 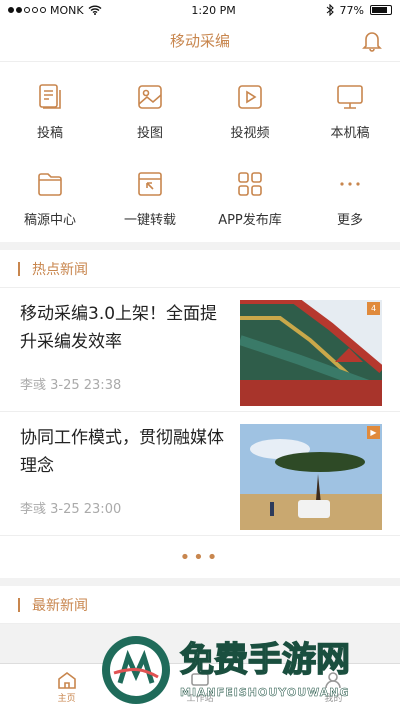 I want to click on image-icon, so click(x=150, y=97).